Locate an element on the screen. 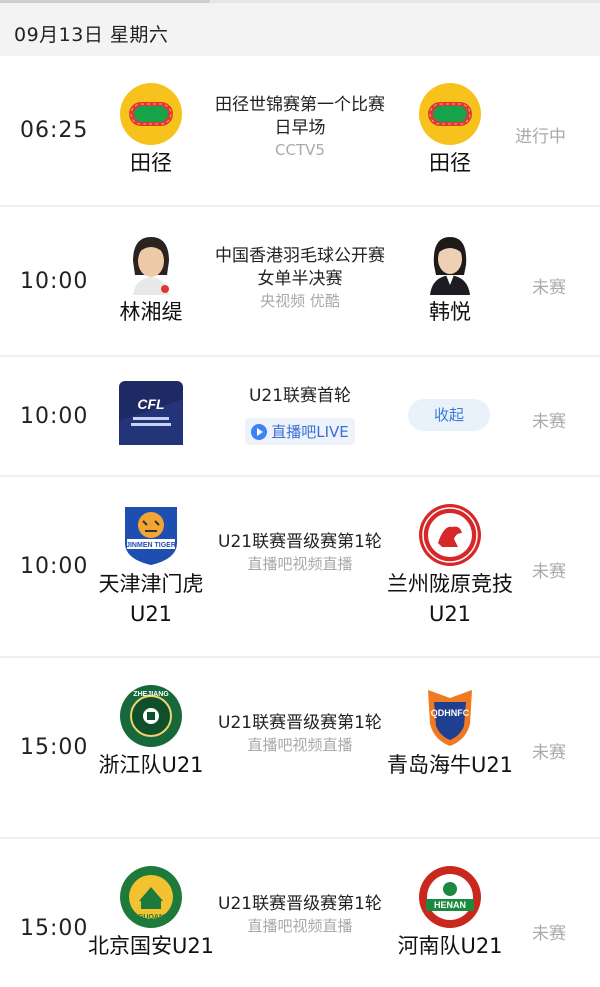 The image size is (600, 987). match-title: U21联赛首轮 is located at coordinates (300, 396).